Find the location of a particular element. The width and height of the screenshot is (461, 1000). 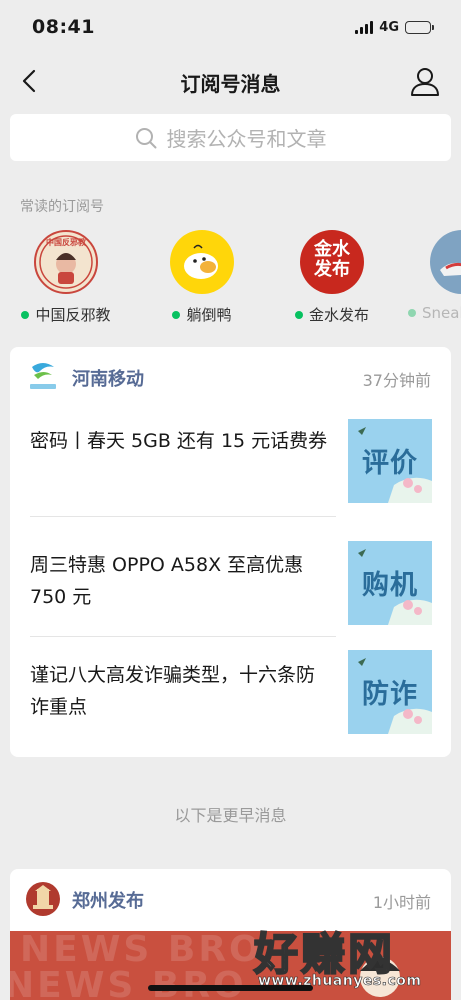

article-thumbnail: 购机 is located at coordinates (390, 583).